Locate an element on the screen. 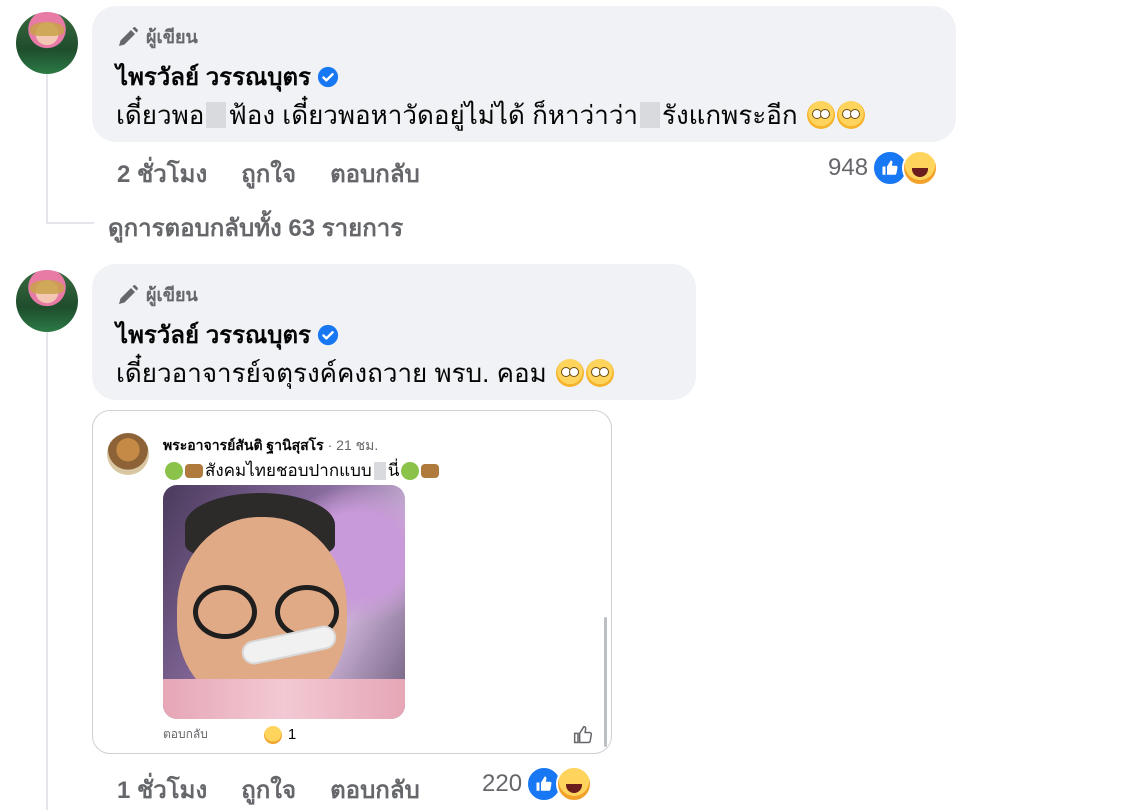 The width and height of the screenshot is (1138, 810). comment-actions: 1 ชั่วโมง ถูกใจ ตอบกลับ is located at coordinates (268, 789).